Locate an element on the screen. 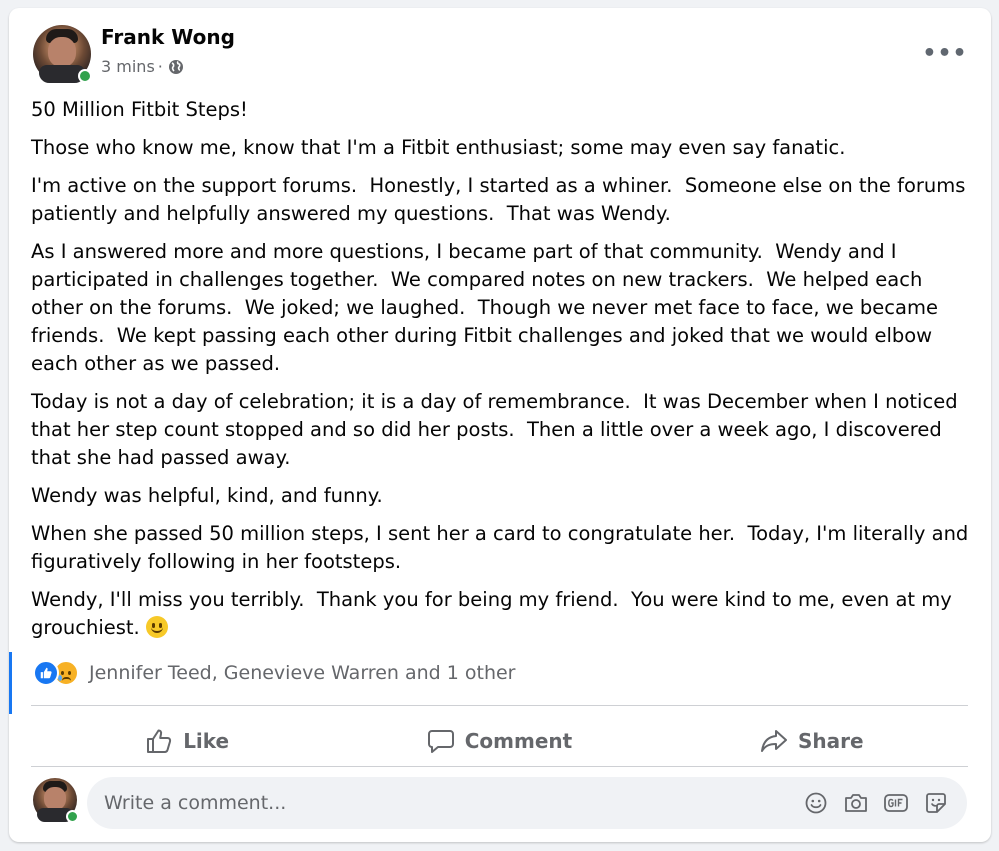 The height and width of the screenshot is (851, 999). author-avatar is located at coordinates (62, 54).